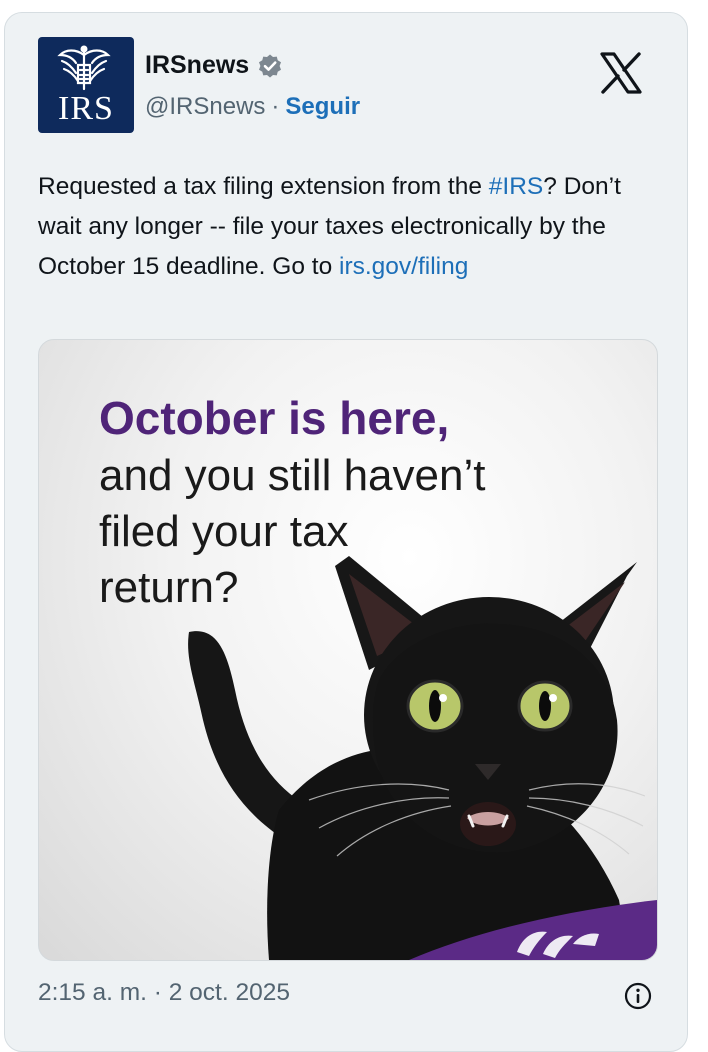  Describe the element at coordinates (533, 930) in the screenshot. I see `purple-corner-band` at that location.